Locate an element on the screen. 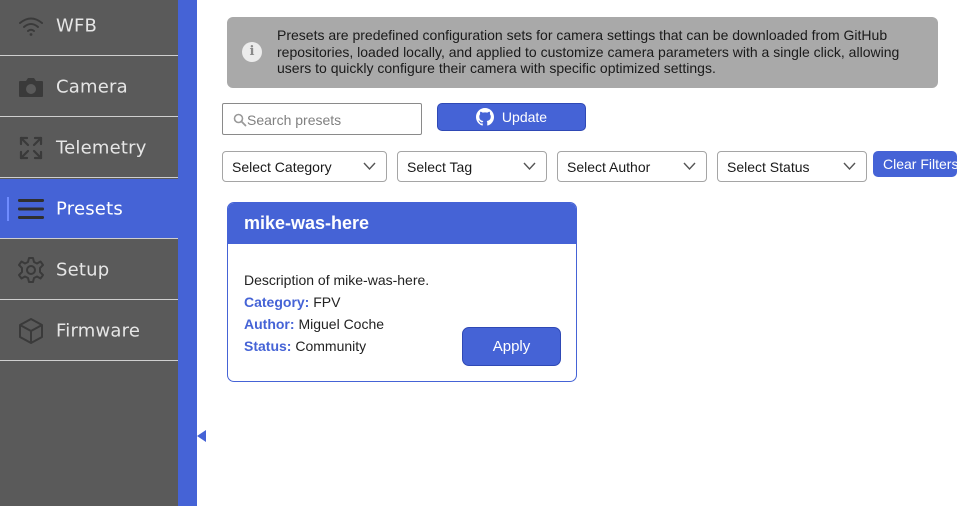 This screenshot has height=506, width=957. menu-lines-icon is located at coordinates (31, 209).